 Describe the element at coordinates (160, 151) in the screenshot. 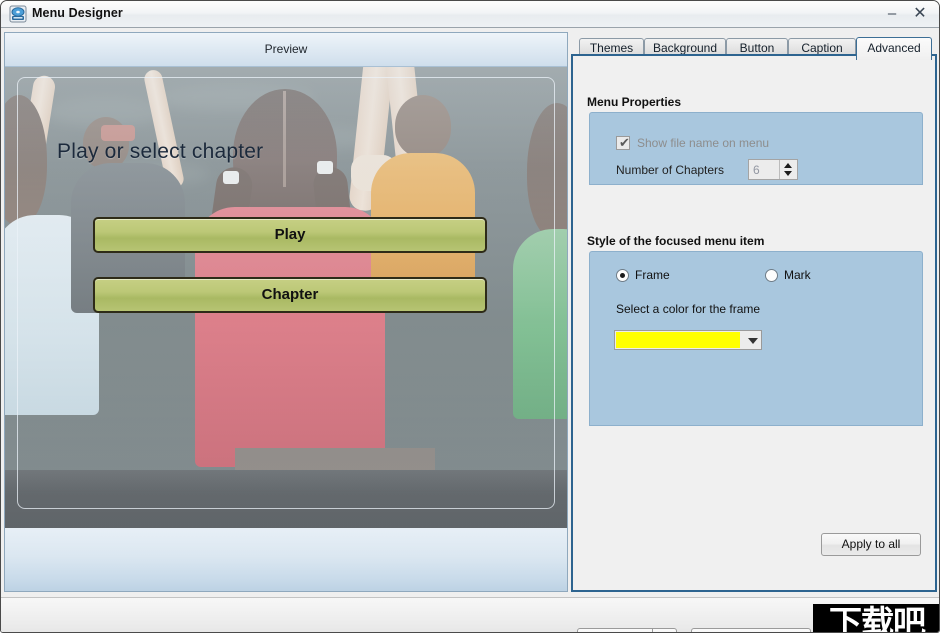

I see `menu-title-text: Play or select chapter` at that location.